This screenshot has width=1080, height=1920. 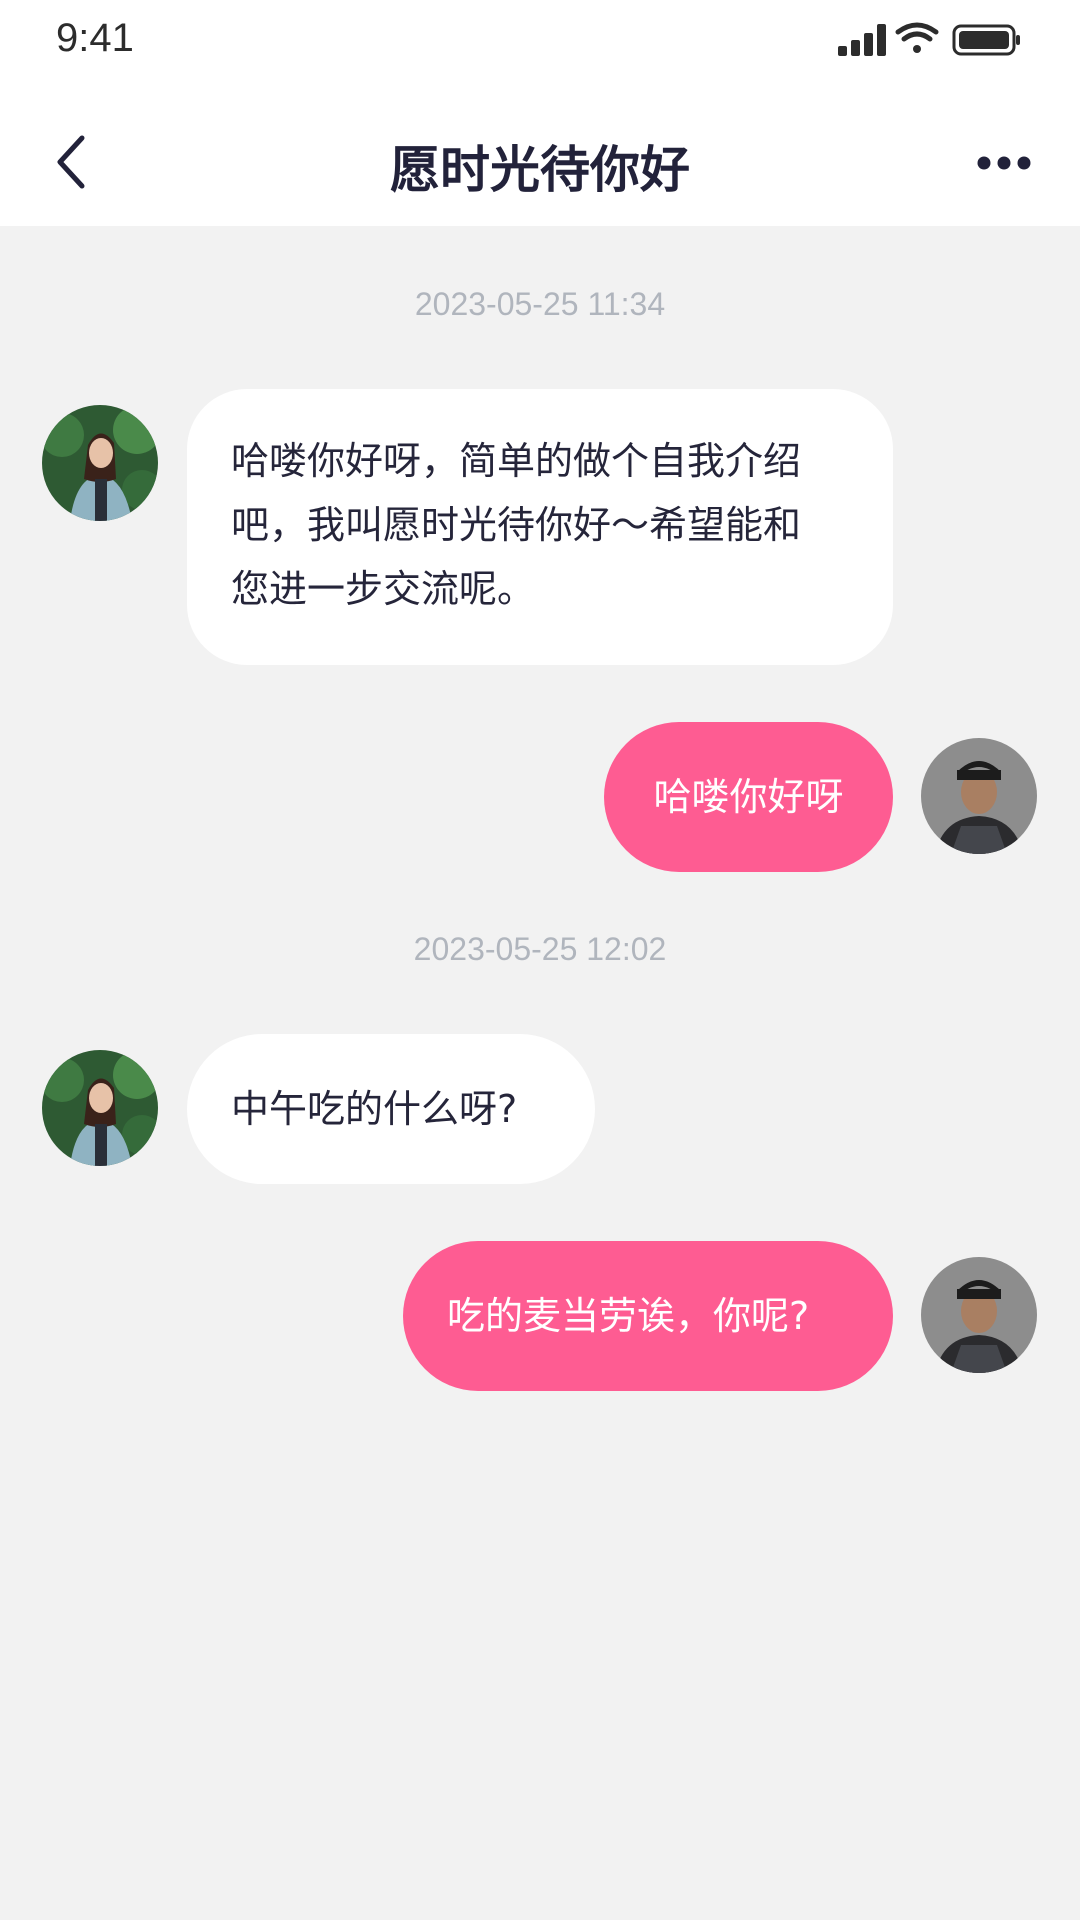 I want to click on status-time: 9:41, so click(x=95, y=38).